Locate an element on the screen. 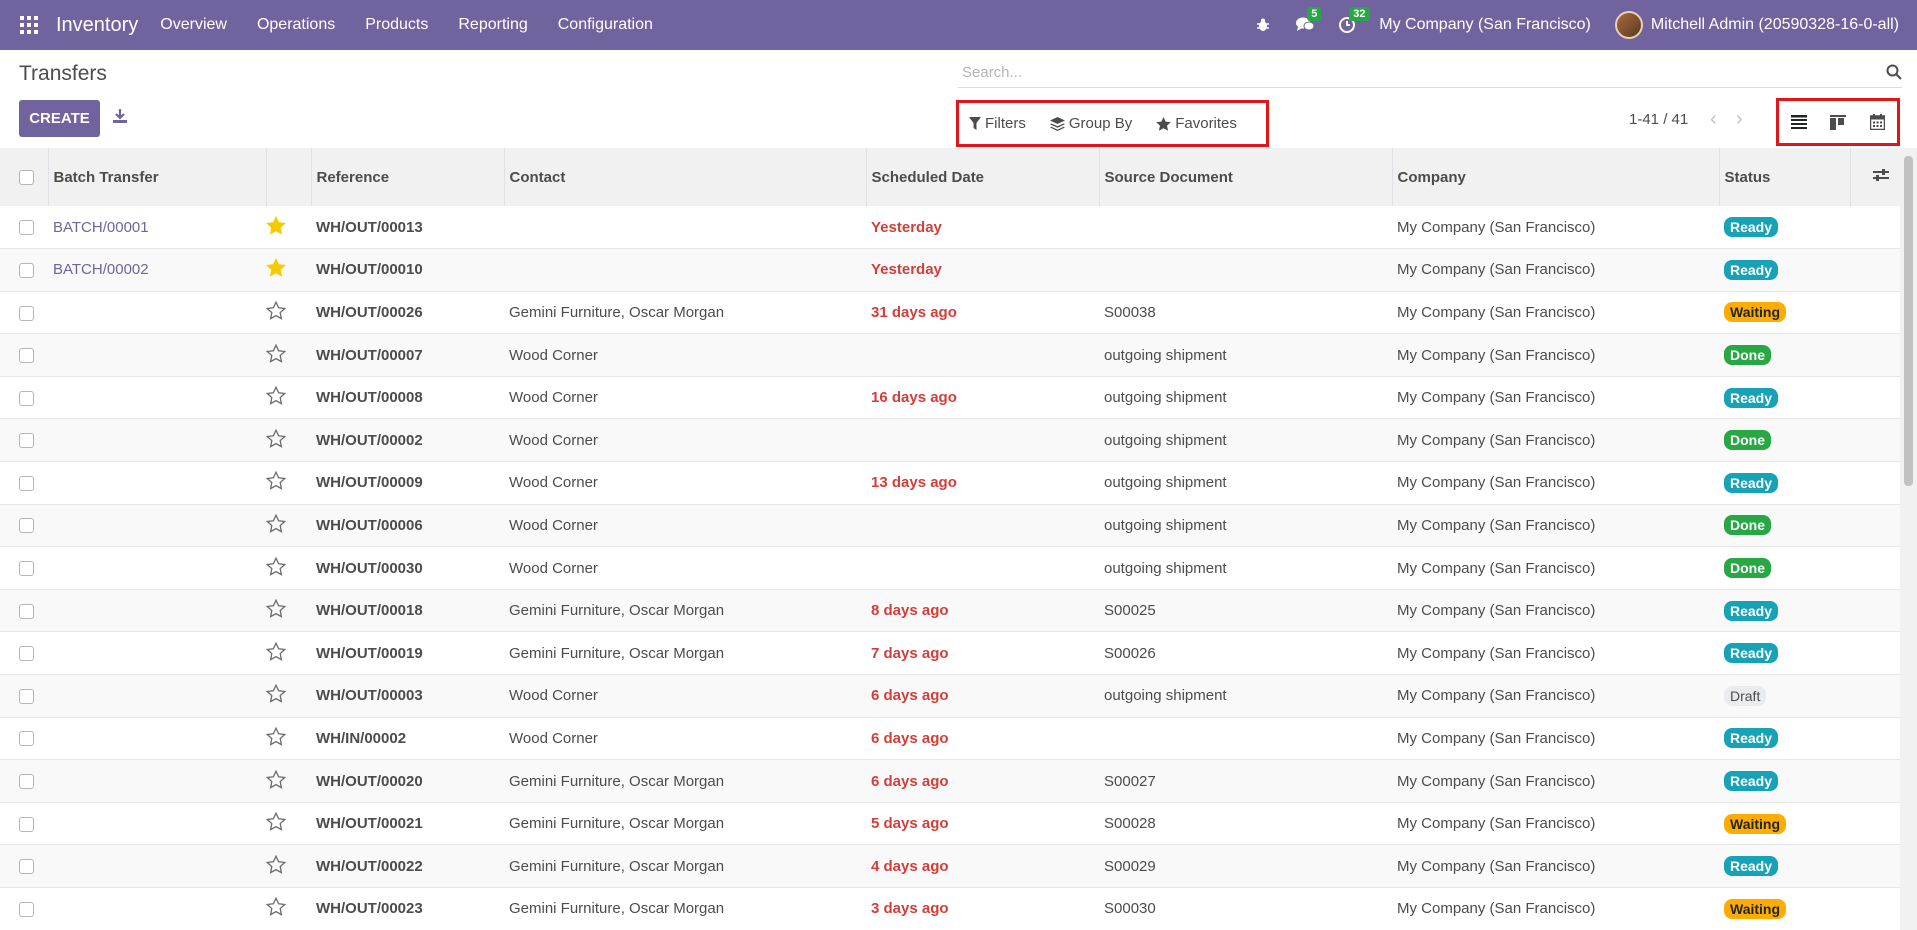 Image resolution: width=1917 pixels, height=930 pixels. col-company: Company is located at coordinates (1556, 177).